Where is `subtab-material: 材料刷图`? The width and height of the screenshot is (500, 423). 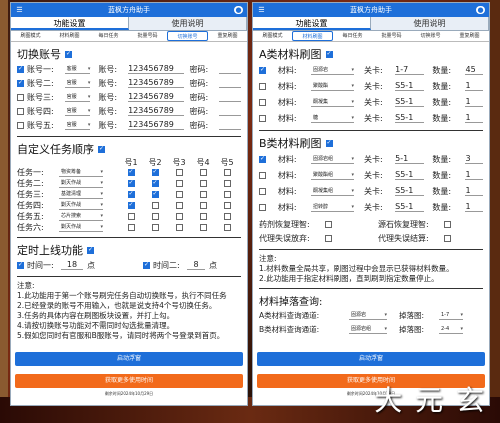
subtab-material: 材料刷图 is located at coordinates (312, 36).